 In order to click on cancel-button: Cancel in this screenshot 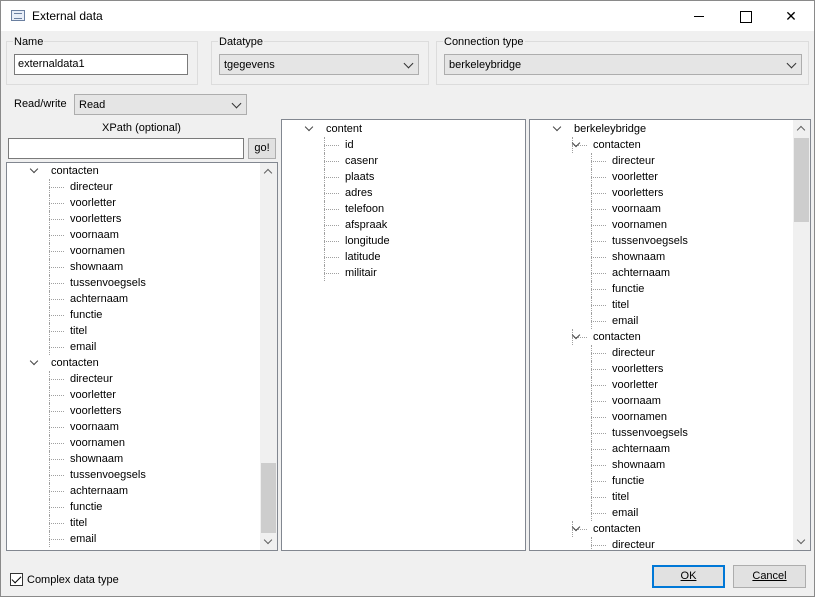, I will do `click(769, 576)`.